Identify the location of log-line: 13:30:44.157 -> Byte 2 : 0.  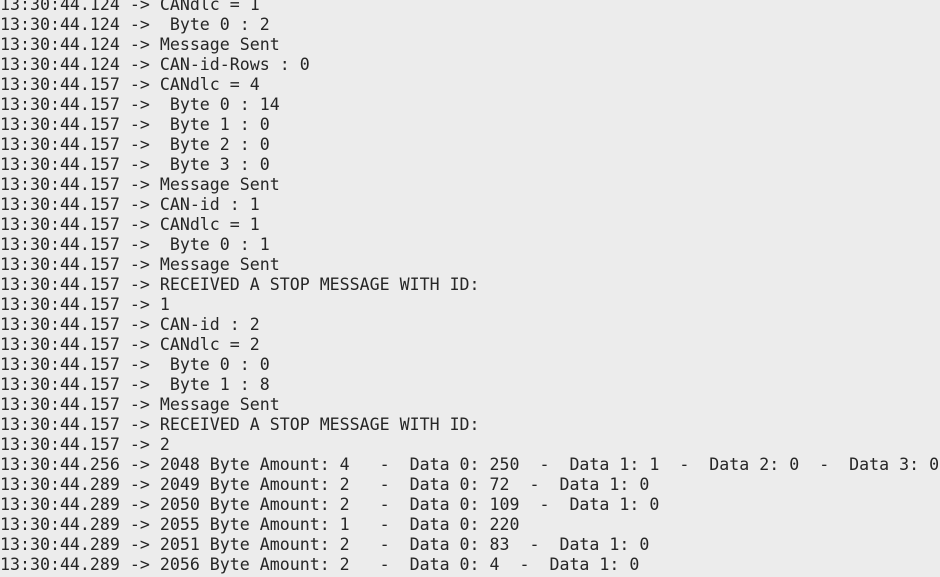
(135, 144).